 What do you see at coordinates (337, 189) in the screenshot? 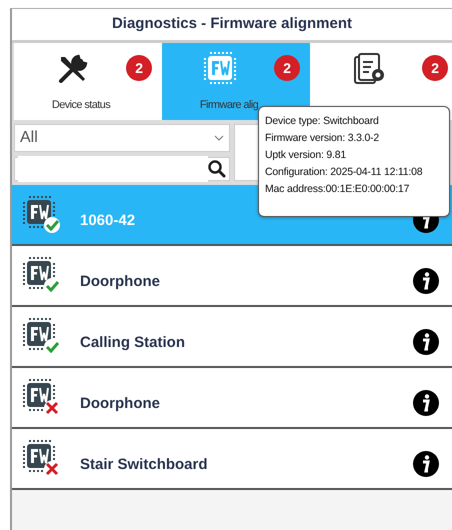
I see `tooltip-line: Mac address:00:1E:E0:00:00:17` at bounding box center [337, 189].